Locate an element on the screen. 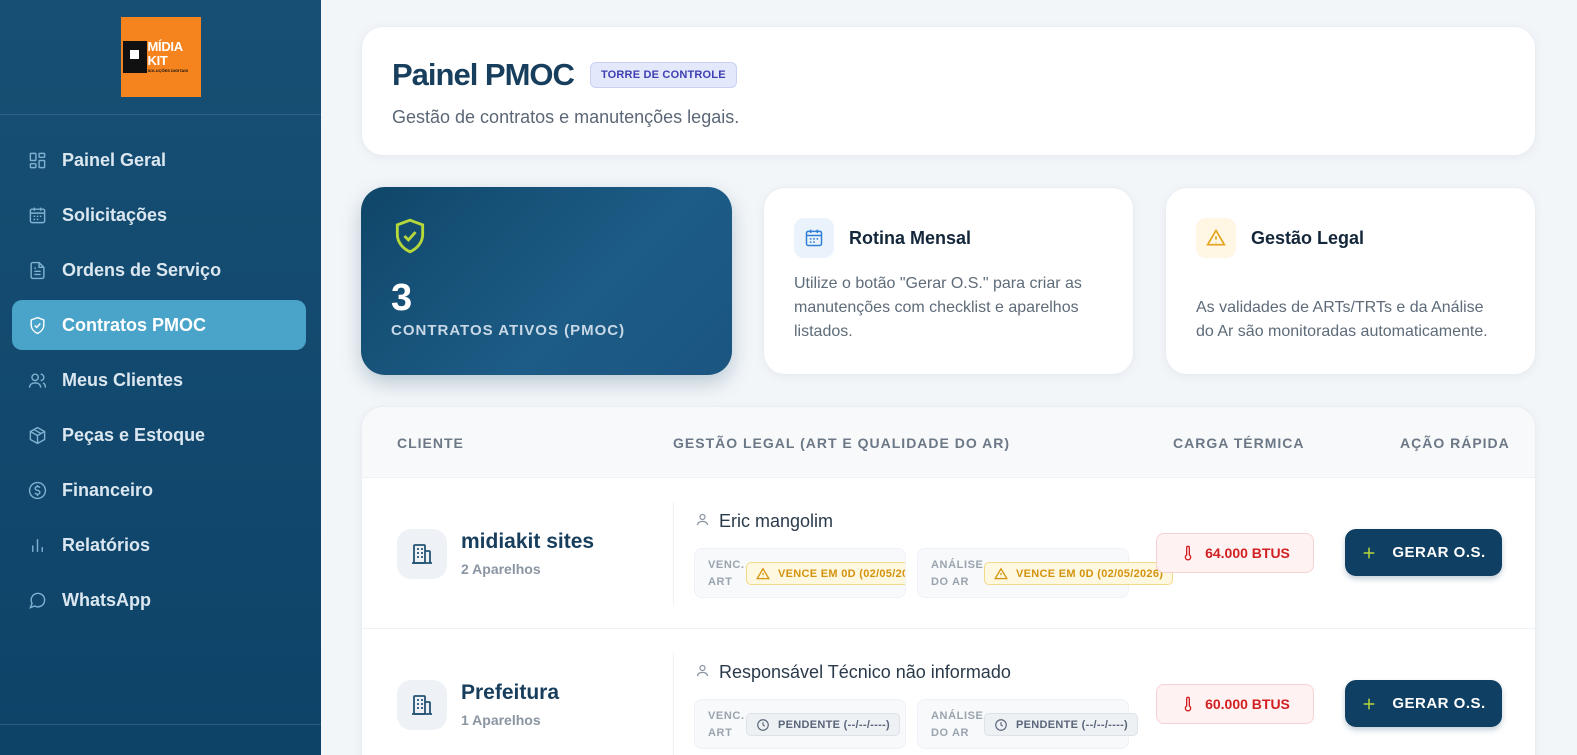 The width and height of the screenshot is (1577, 755). document-icon is located at coordinates (37, 270).